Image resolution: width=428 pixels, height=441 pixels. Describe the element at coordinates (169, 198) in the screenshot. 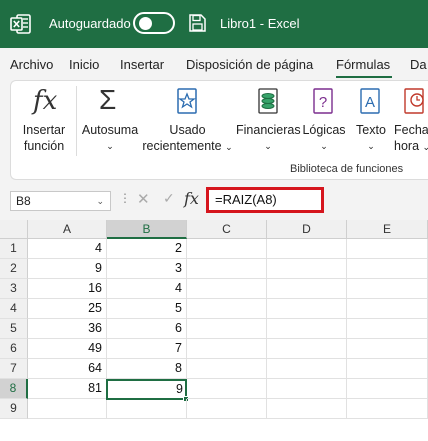

I see `enter-check-icon: ✓` at that location.